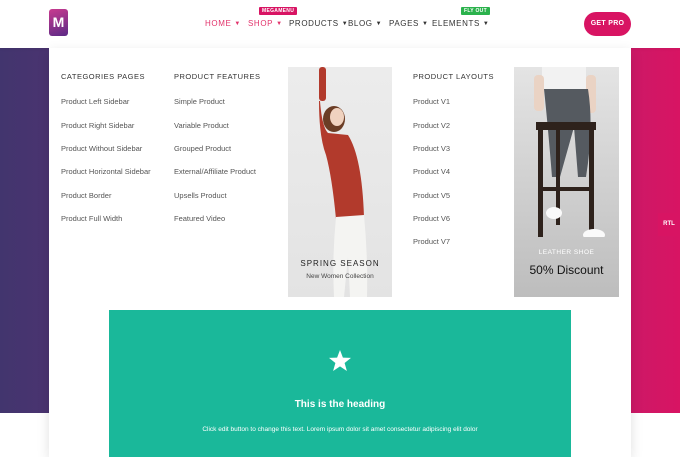  I want to click on menu-link: Product Left Sidebar, so click(95, 101).